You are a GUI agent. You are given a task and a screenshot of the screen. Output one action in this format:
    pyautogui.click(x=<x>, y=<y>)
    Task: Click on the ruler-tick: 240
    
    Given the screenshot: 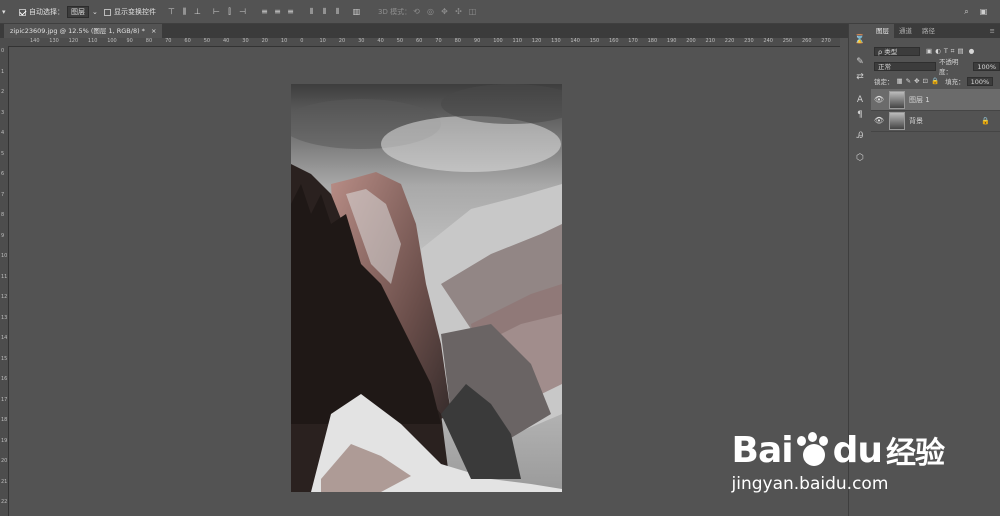 What is the action you would take?
    pyautogui.click(x=768, y=41)
    